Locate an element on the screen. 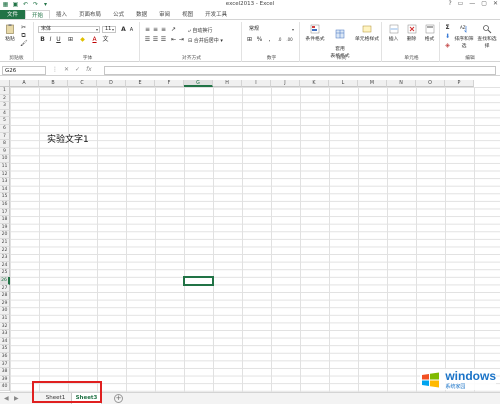 The width and height of the screenshot is (500, 404). find-select-button: 查找和选择 is located at coordinates (487, 36).